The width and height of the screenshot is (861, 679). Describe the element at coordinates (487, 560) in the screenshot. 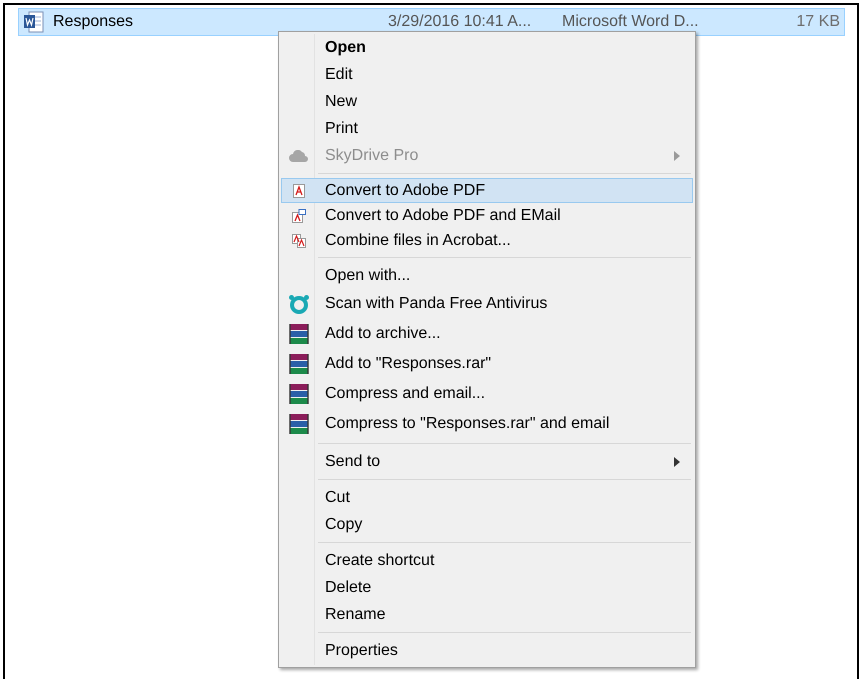

I see `menu-item: Create shortcut` at that location.